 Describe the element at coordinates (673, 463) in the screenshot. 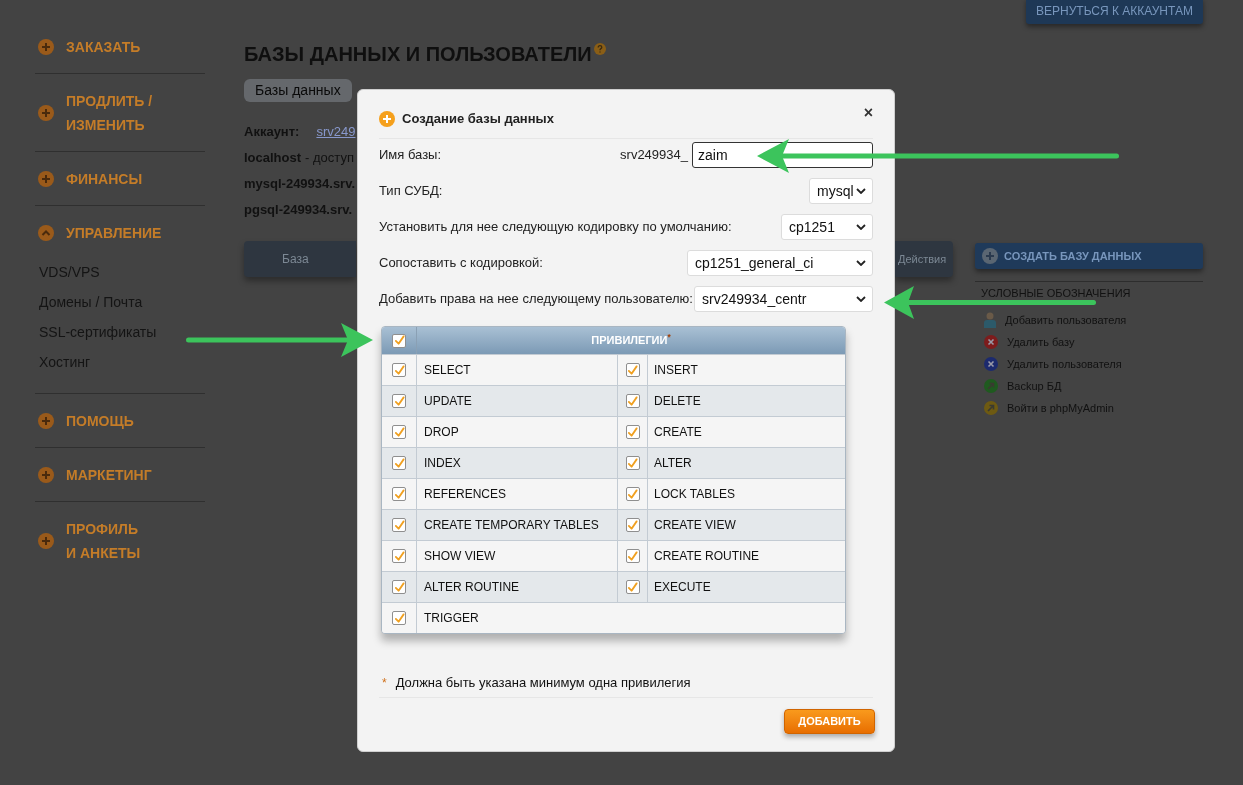

I see `table-cell-text: ALTER` at that location.